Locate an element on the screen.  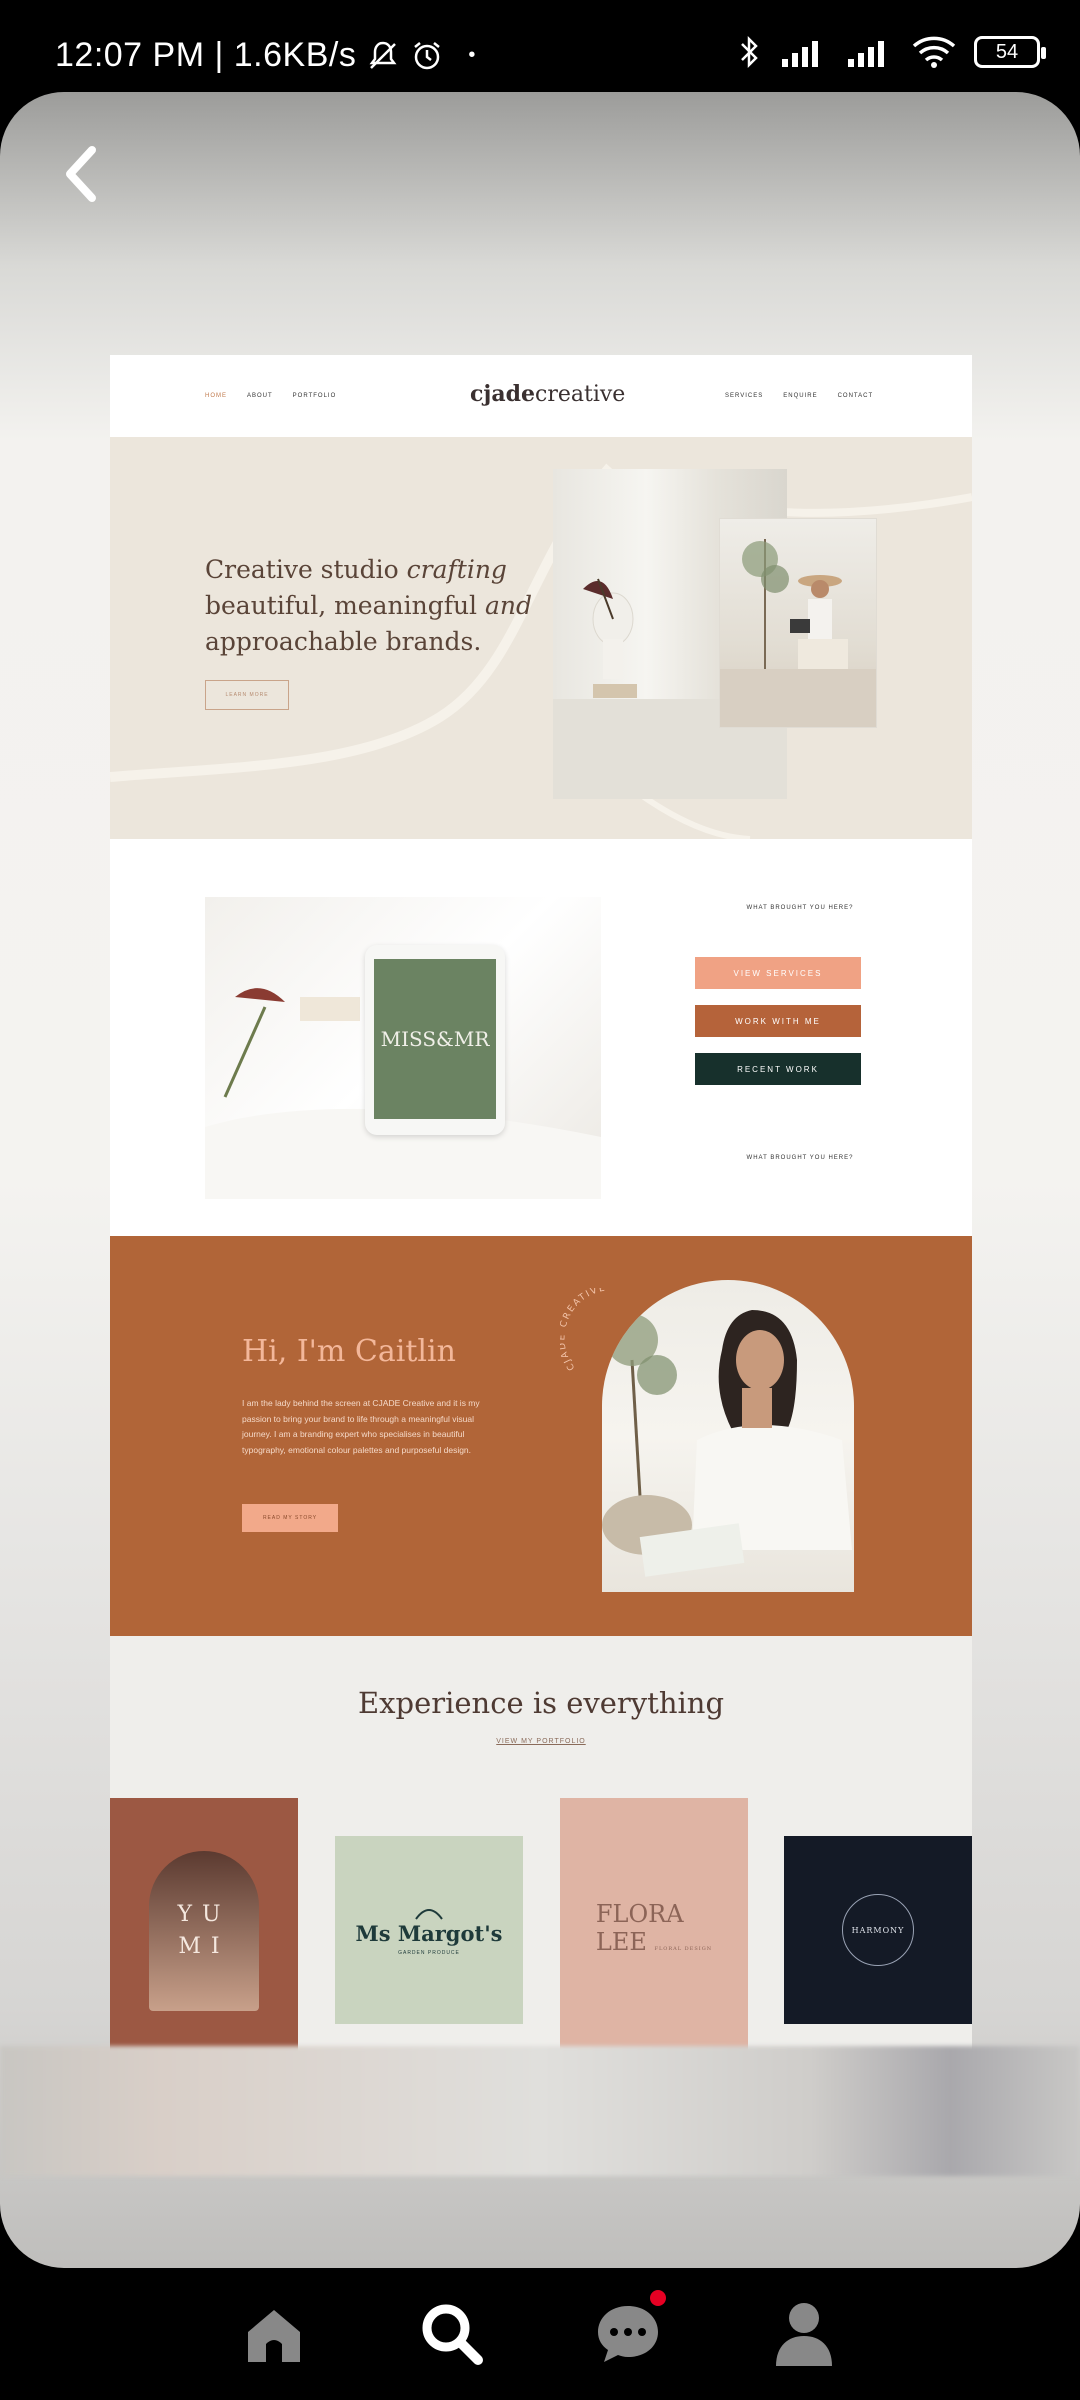
view-portfolio-link: VIEW MY PORTFOLIO is located at coordinates (541, 1741).